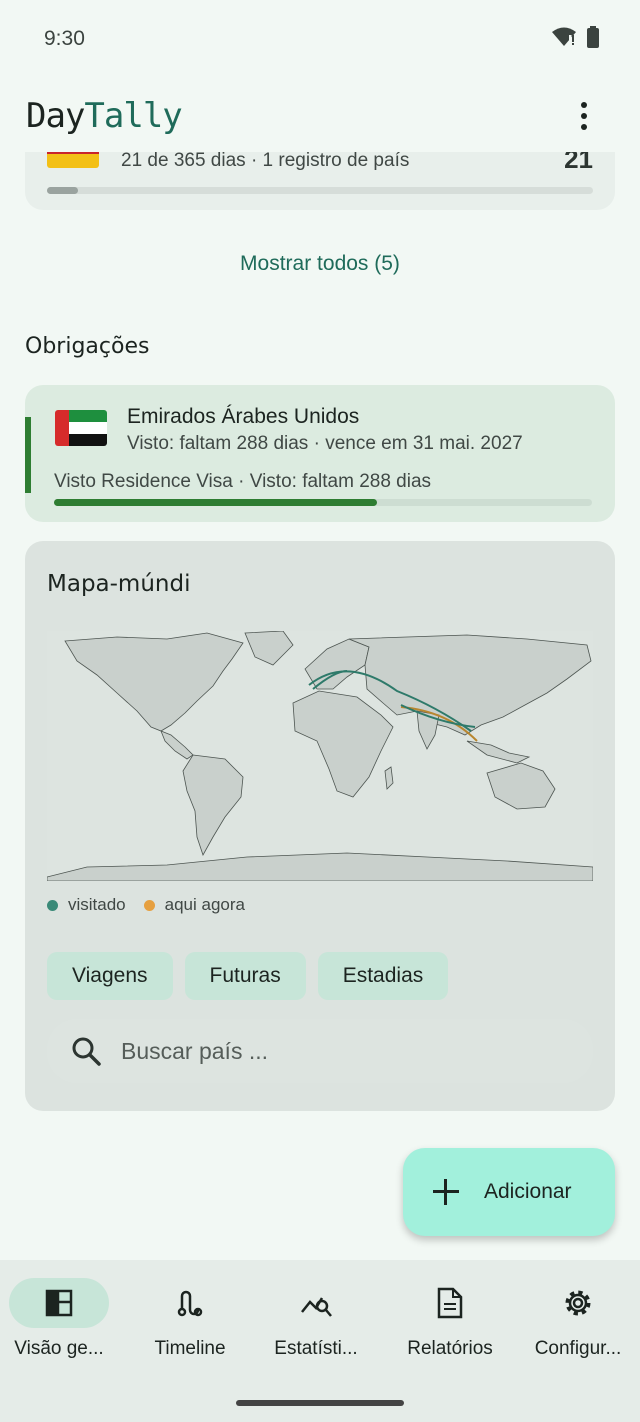 The height and width of the screenshot is (1422, 640). I want to click on nav-timeline: Timeline, so click(190, 1319).